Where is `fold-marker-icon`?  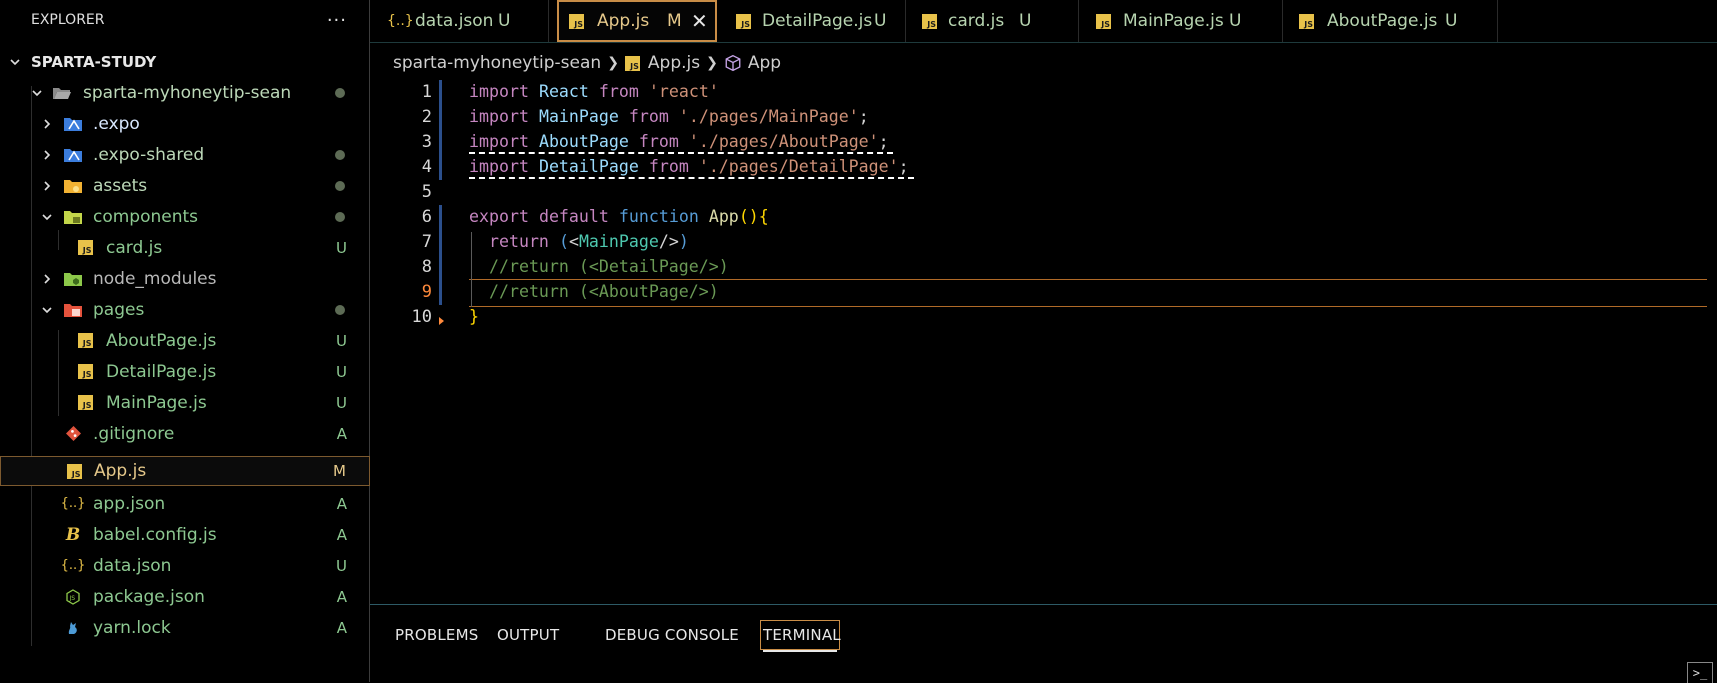 fold-marker-icon is located at coordinates (441, 321).